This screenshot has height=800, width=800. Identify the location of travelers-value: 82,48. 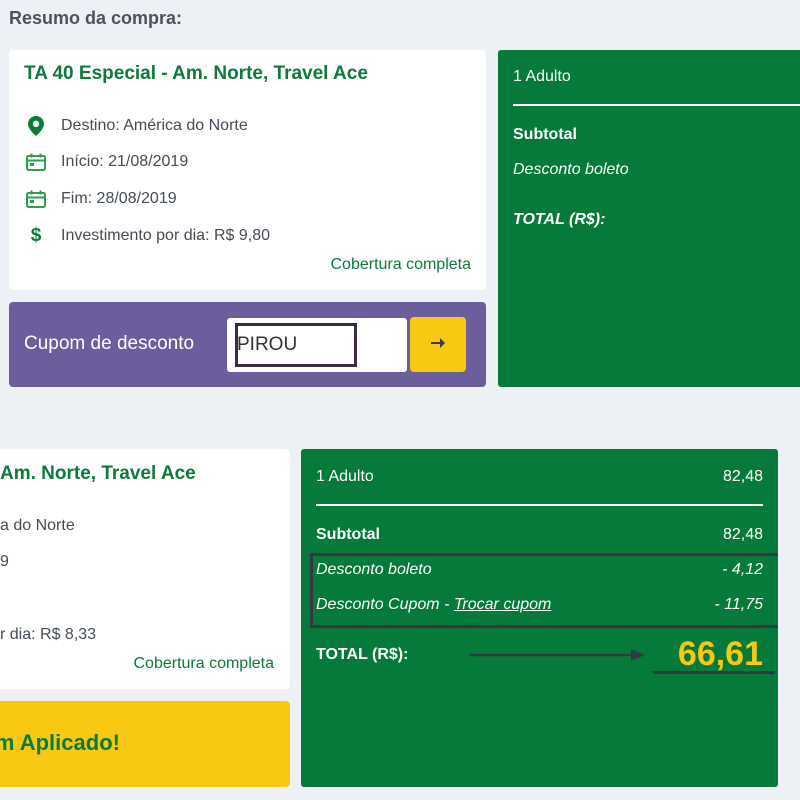
(742, 476).